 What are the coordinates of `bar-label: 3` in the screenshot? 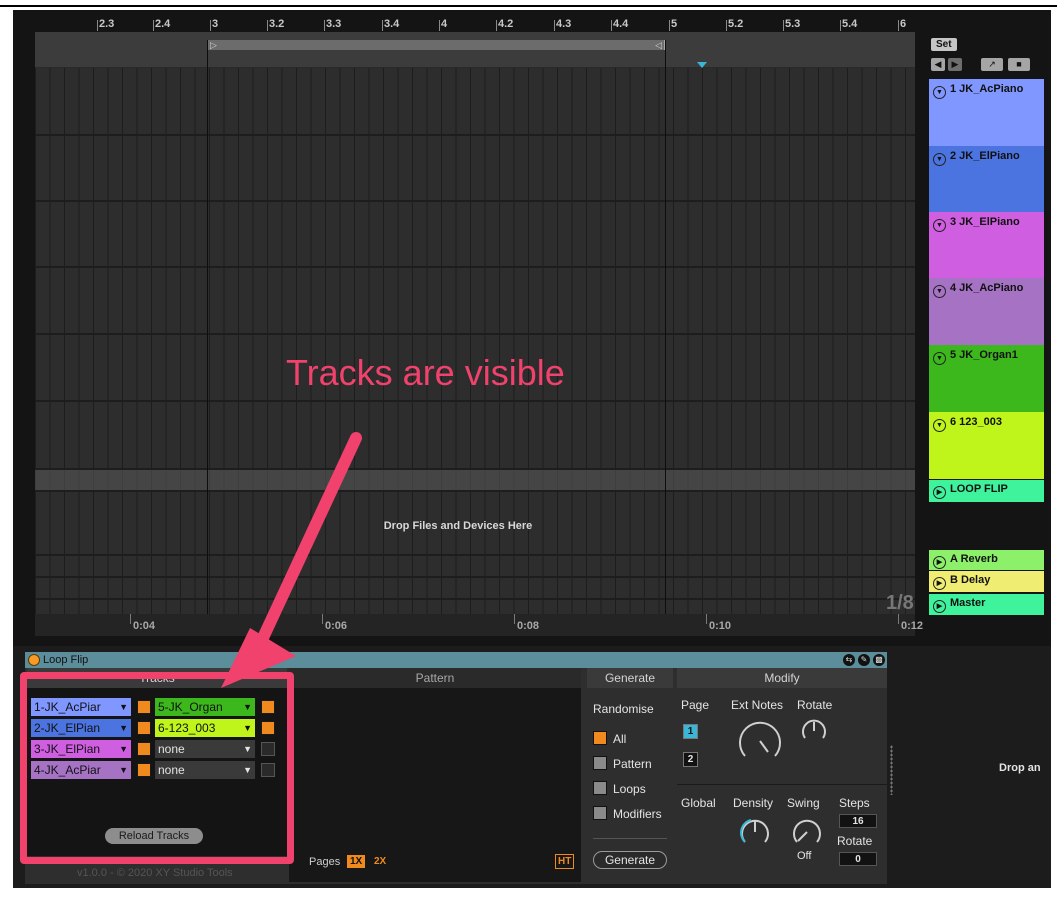 It's located at (214, 24).